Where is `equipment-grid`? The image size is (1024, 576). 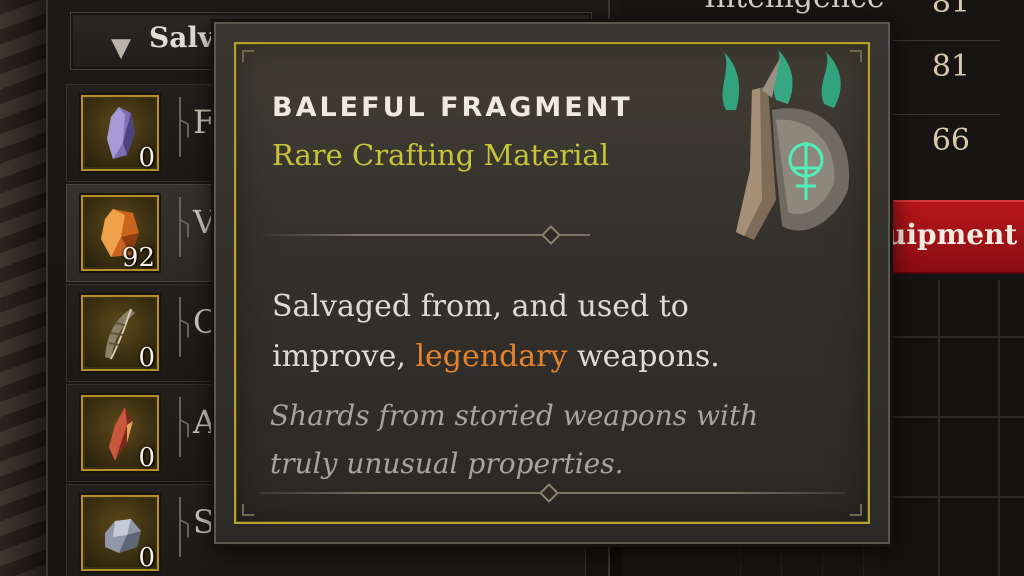 equipment-grid is located at coordinates (952, 428).